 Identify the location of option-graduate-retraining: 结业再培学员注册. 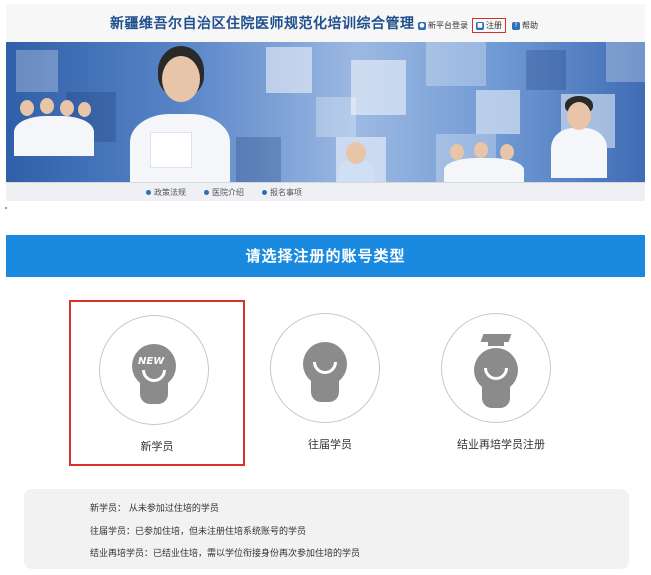
(501, 383).